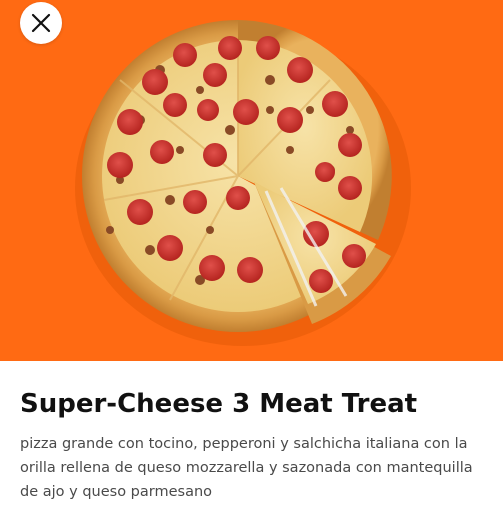  I want to click on close-icon, so click(41, 23).